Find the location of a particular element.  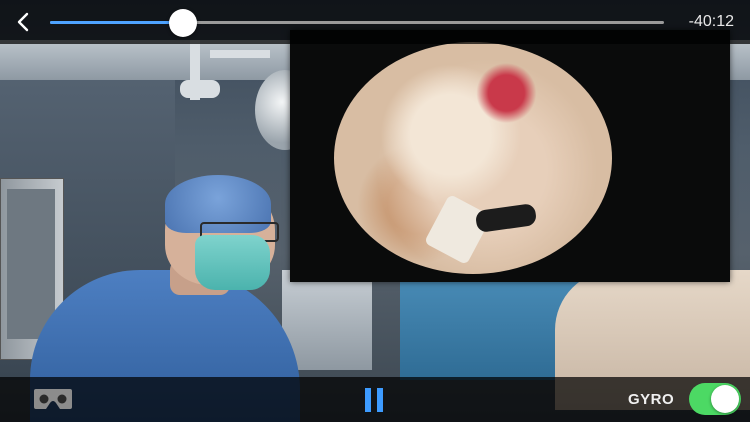

vr-headset-icon is located at coordinates (53, 399).